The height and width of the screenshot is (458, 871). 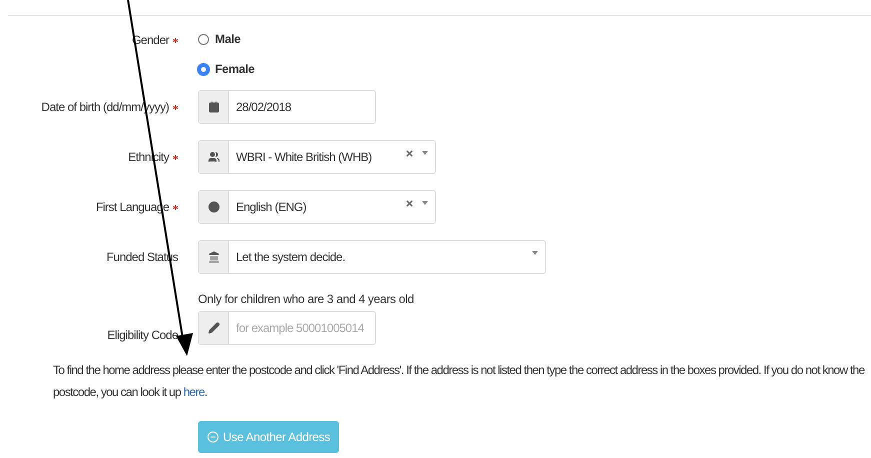 I want to click on people-icon, so click(x=214, y=157).